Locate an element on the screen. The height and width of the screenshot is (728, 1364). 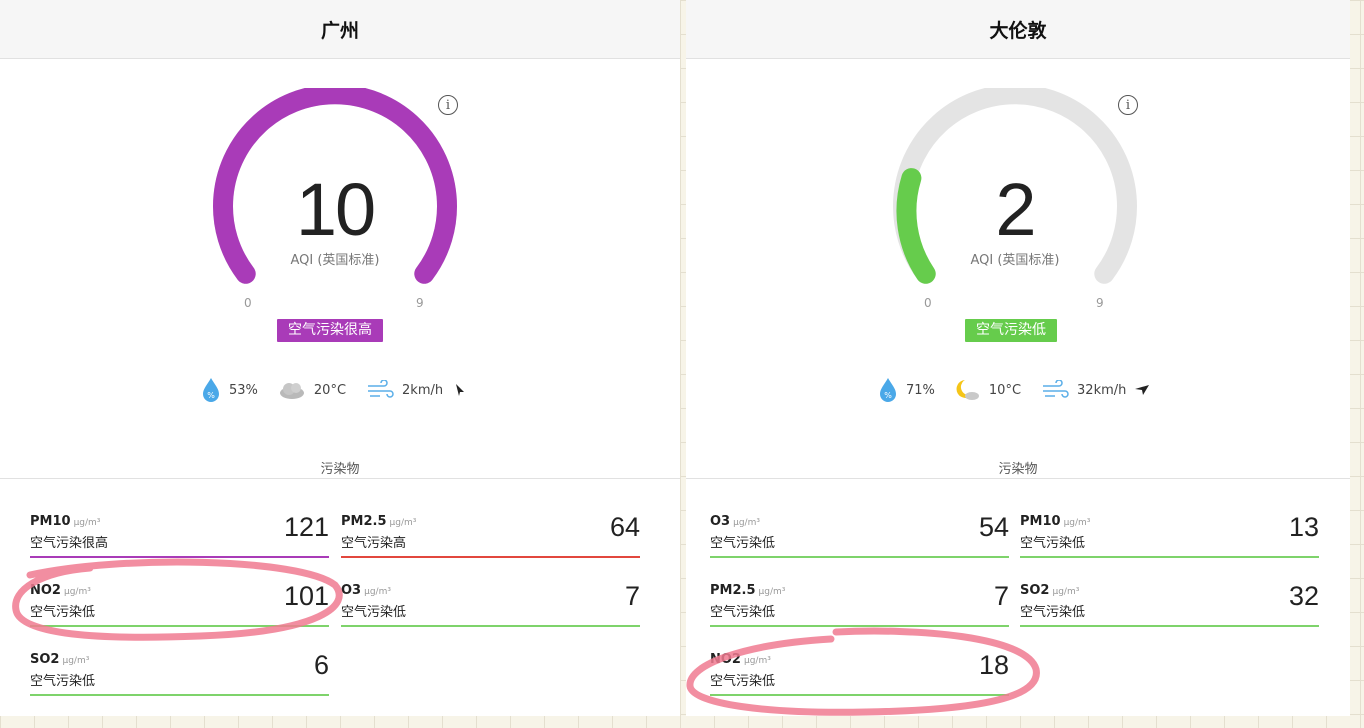
wind-value: 32km/h is located at coordinates (1102, 390).